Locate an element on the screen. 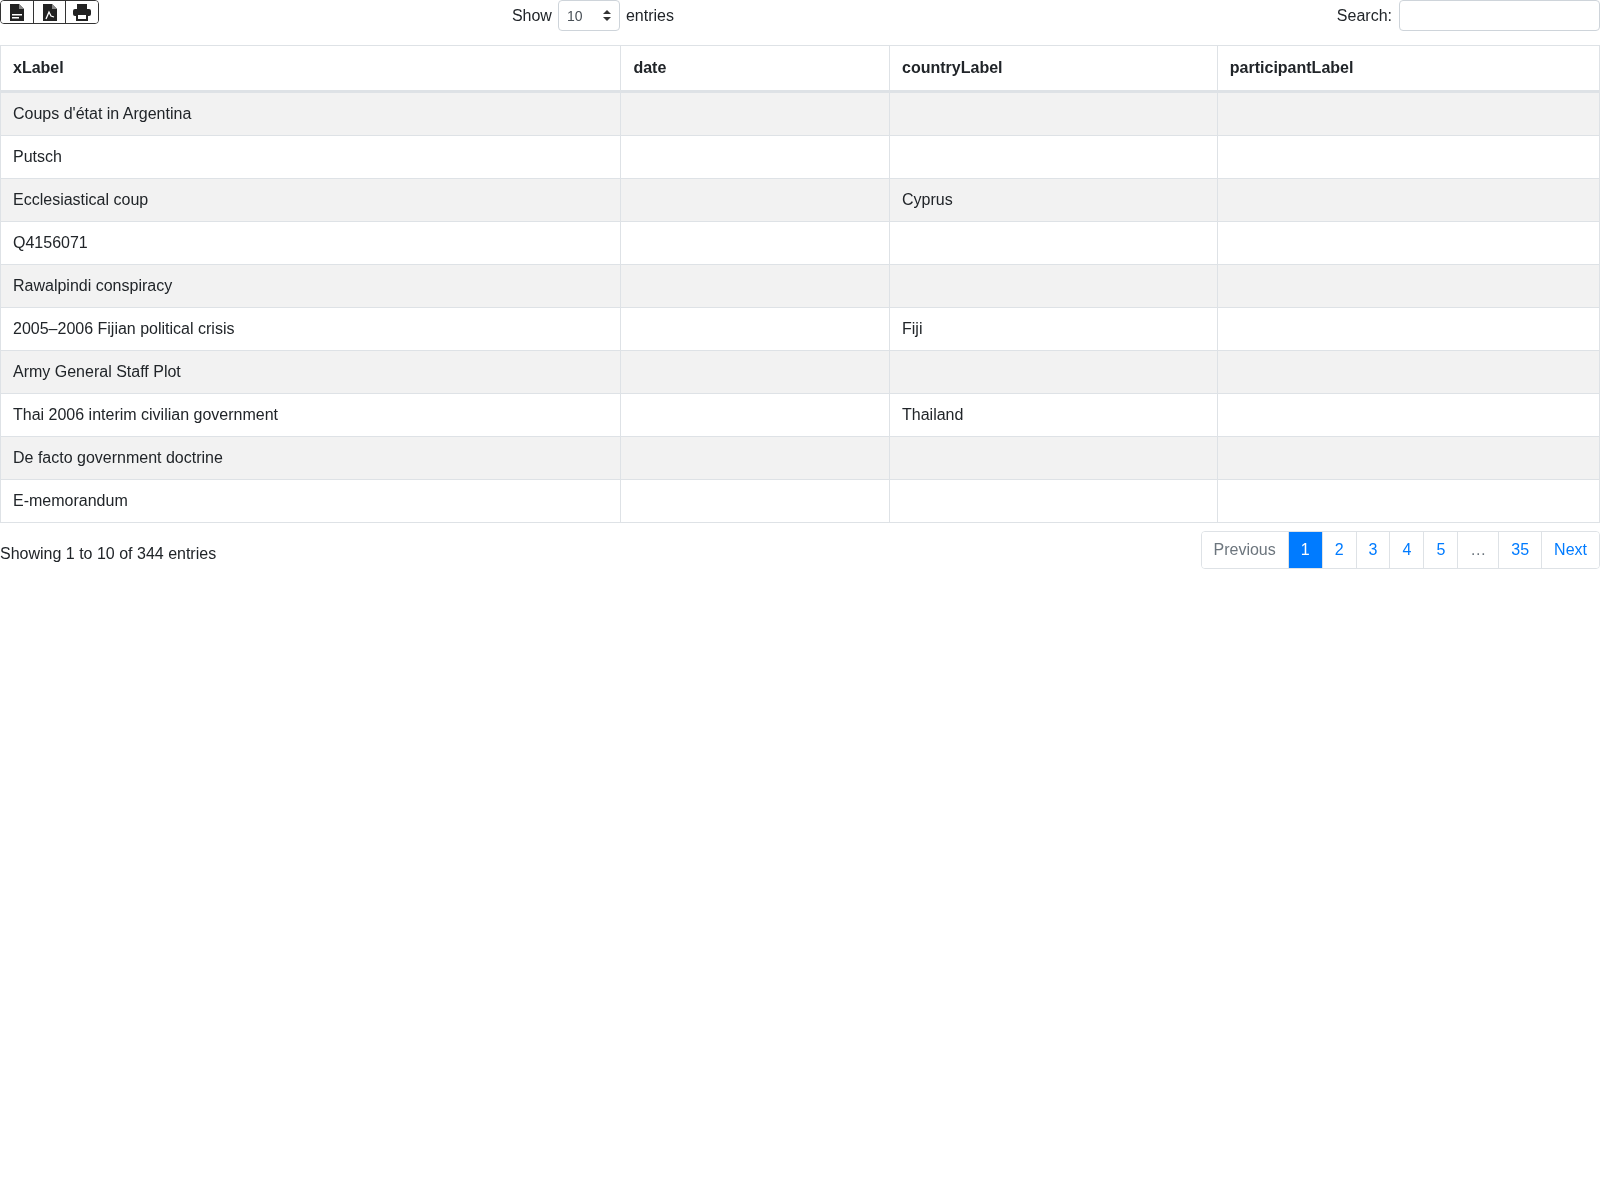 This screenshot has width=1600, height=1200. page-button: 1 is located at coordinates (1304, 550).